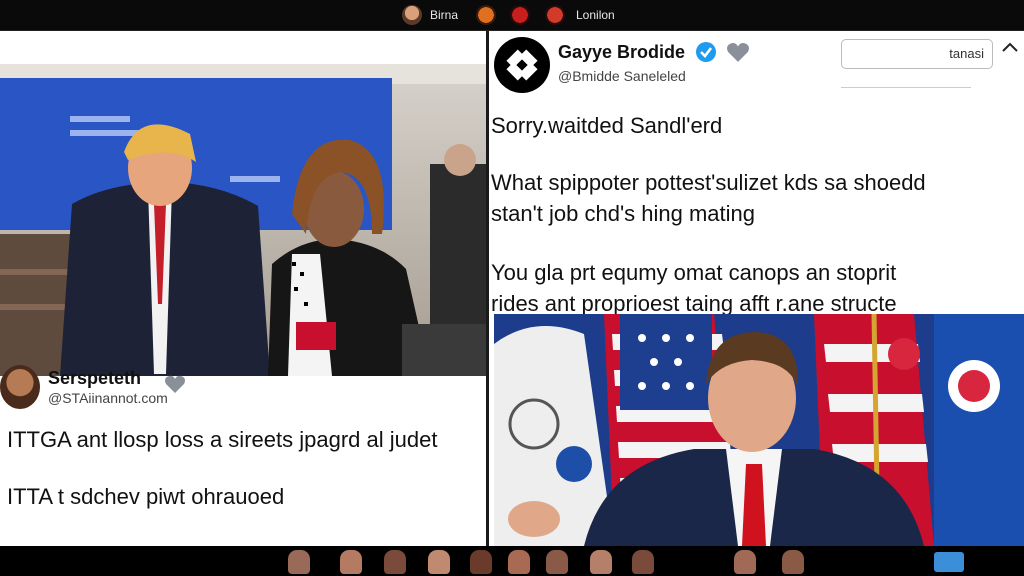 The width and height of the screenshot is (1024, 576). I want to click on top-bar: Birna Lonilon, so click(512, 15).